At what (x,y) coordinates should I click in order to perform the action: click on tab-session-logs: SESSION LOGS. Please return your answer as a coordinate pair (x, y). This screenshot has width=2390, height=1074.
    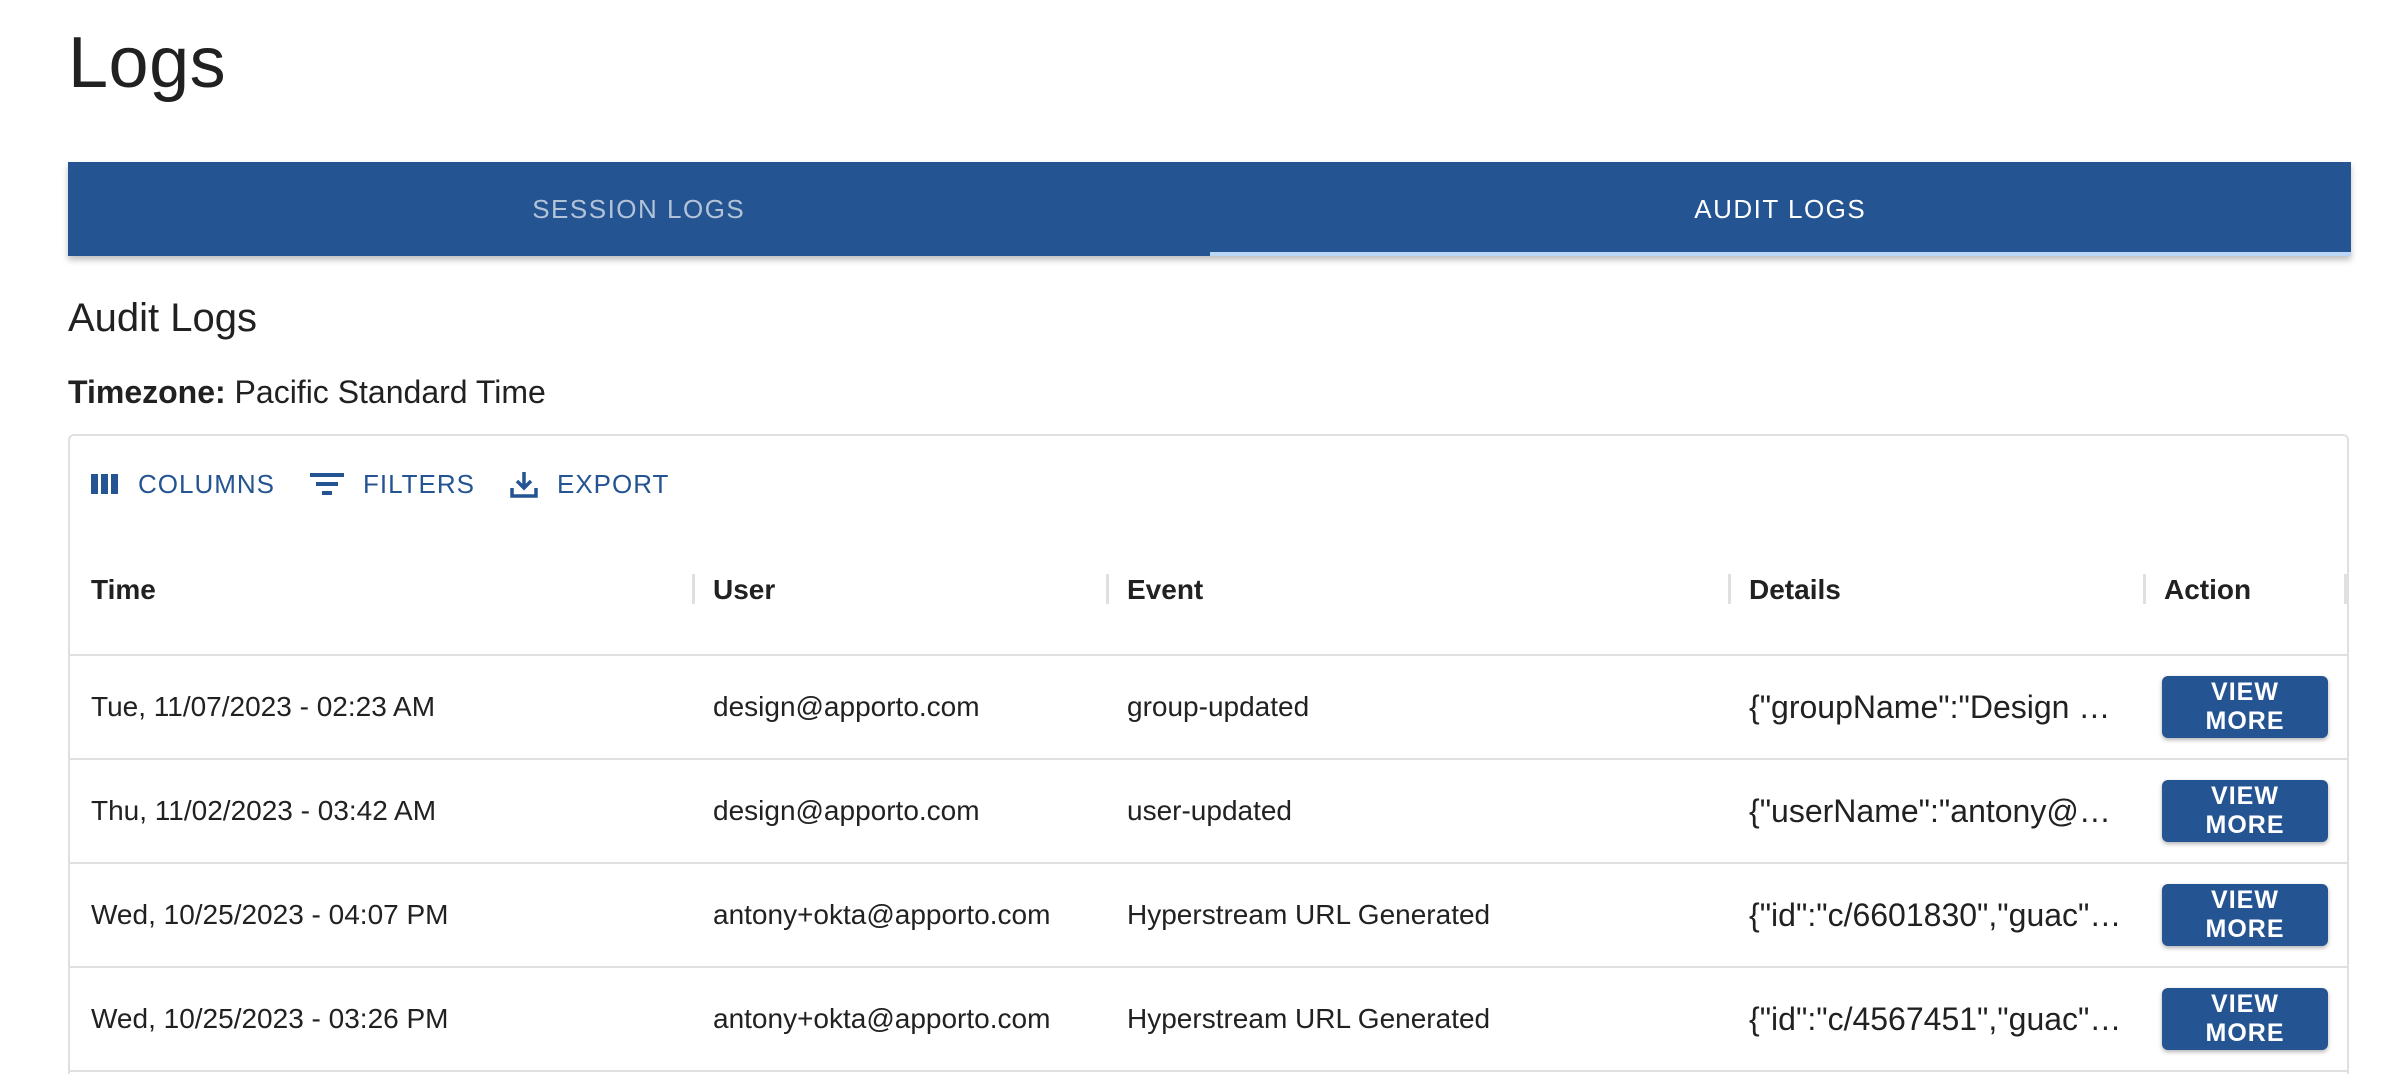
    Looking at the image, I should click on (639, 209).